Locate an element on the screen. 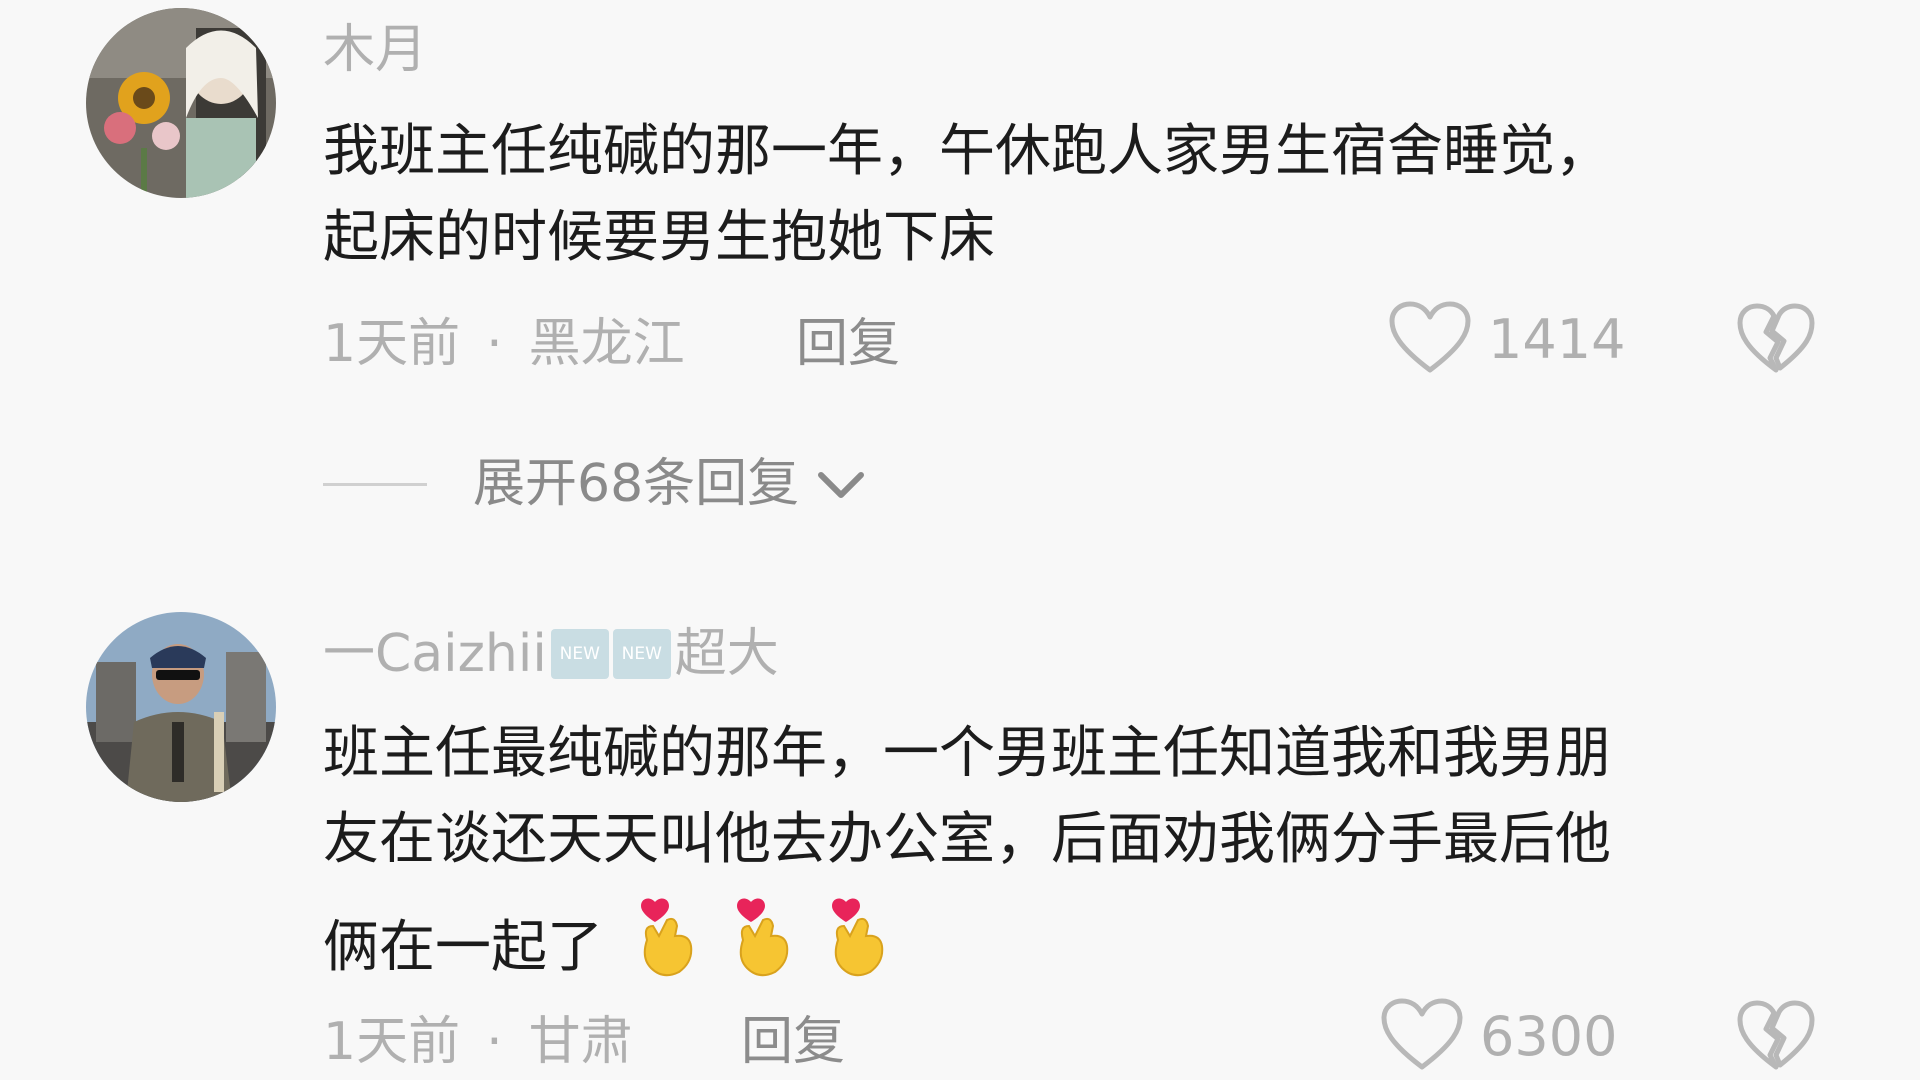 This screenshot has width=1920, height=1080. comment-text-line: 友在谈还天天叫他去办公室，后面劝我俩分手最后他 is located at coordinates (967, 839).